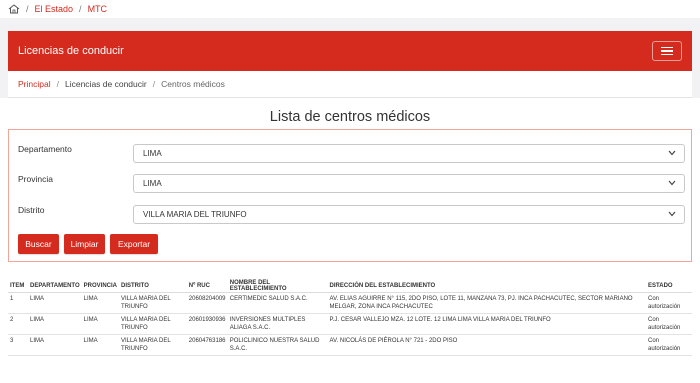 The height and width of the screenshot is (383, 700). What do you see at coordinates (669, 286) in the screenshot?
I see `col-header: ESTADO` at bounding box center [669, 286].